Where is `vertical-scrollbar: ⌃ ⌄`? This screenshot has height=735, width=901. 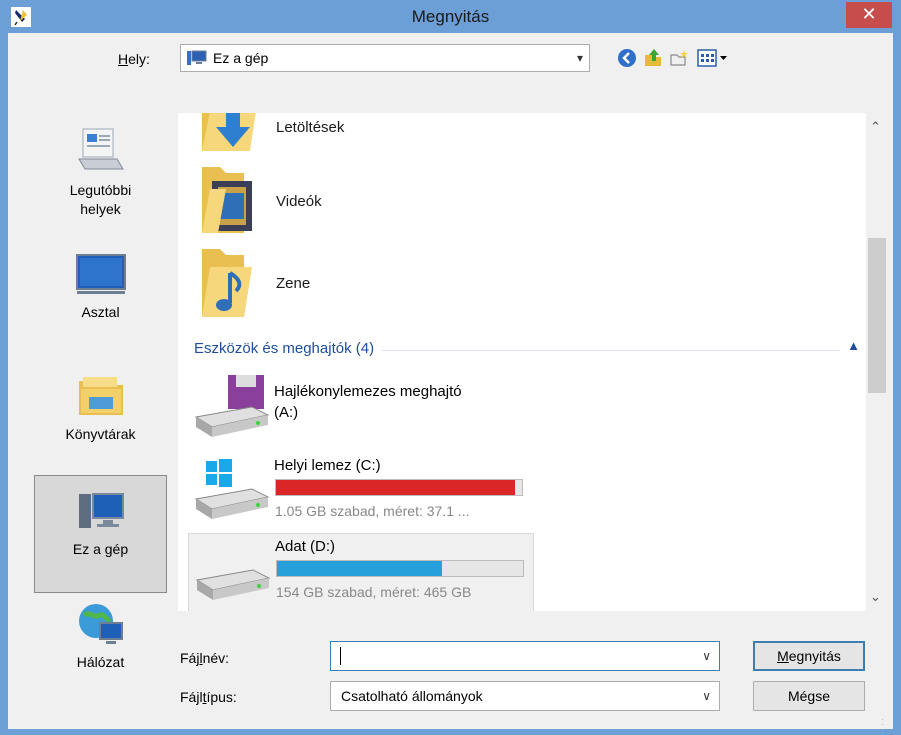 vertical-scrollbar: ⌃ ⌄ is located at coordinates (877, 362).